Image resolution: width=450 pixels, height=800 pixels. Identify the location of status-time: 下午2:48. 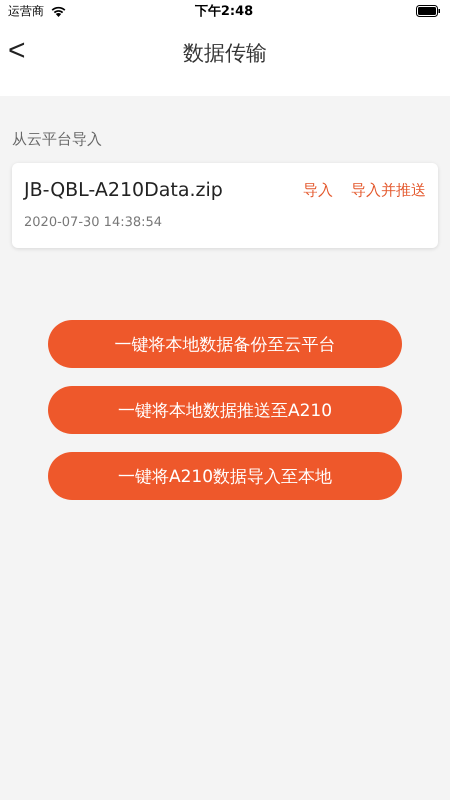
(224, 11).